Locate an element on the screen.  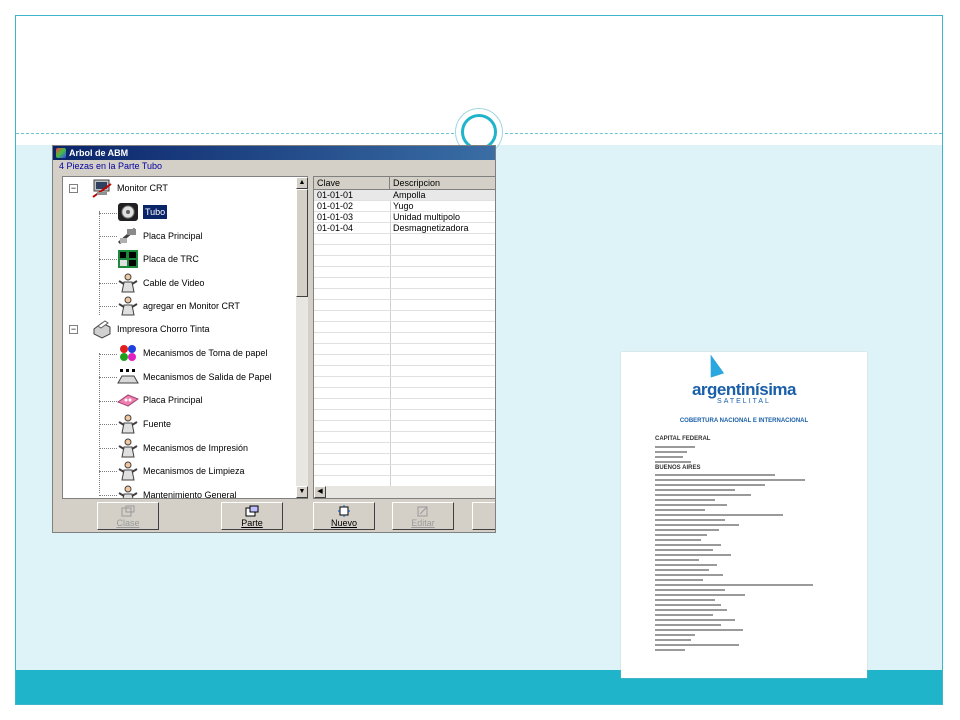
window-title: Arbol de ABM is located at coordinates (99, 153).